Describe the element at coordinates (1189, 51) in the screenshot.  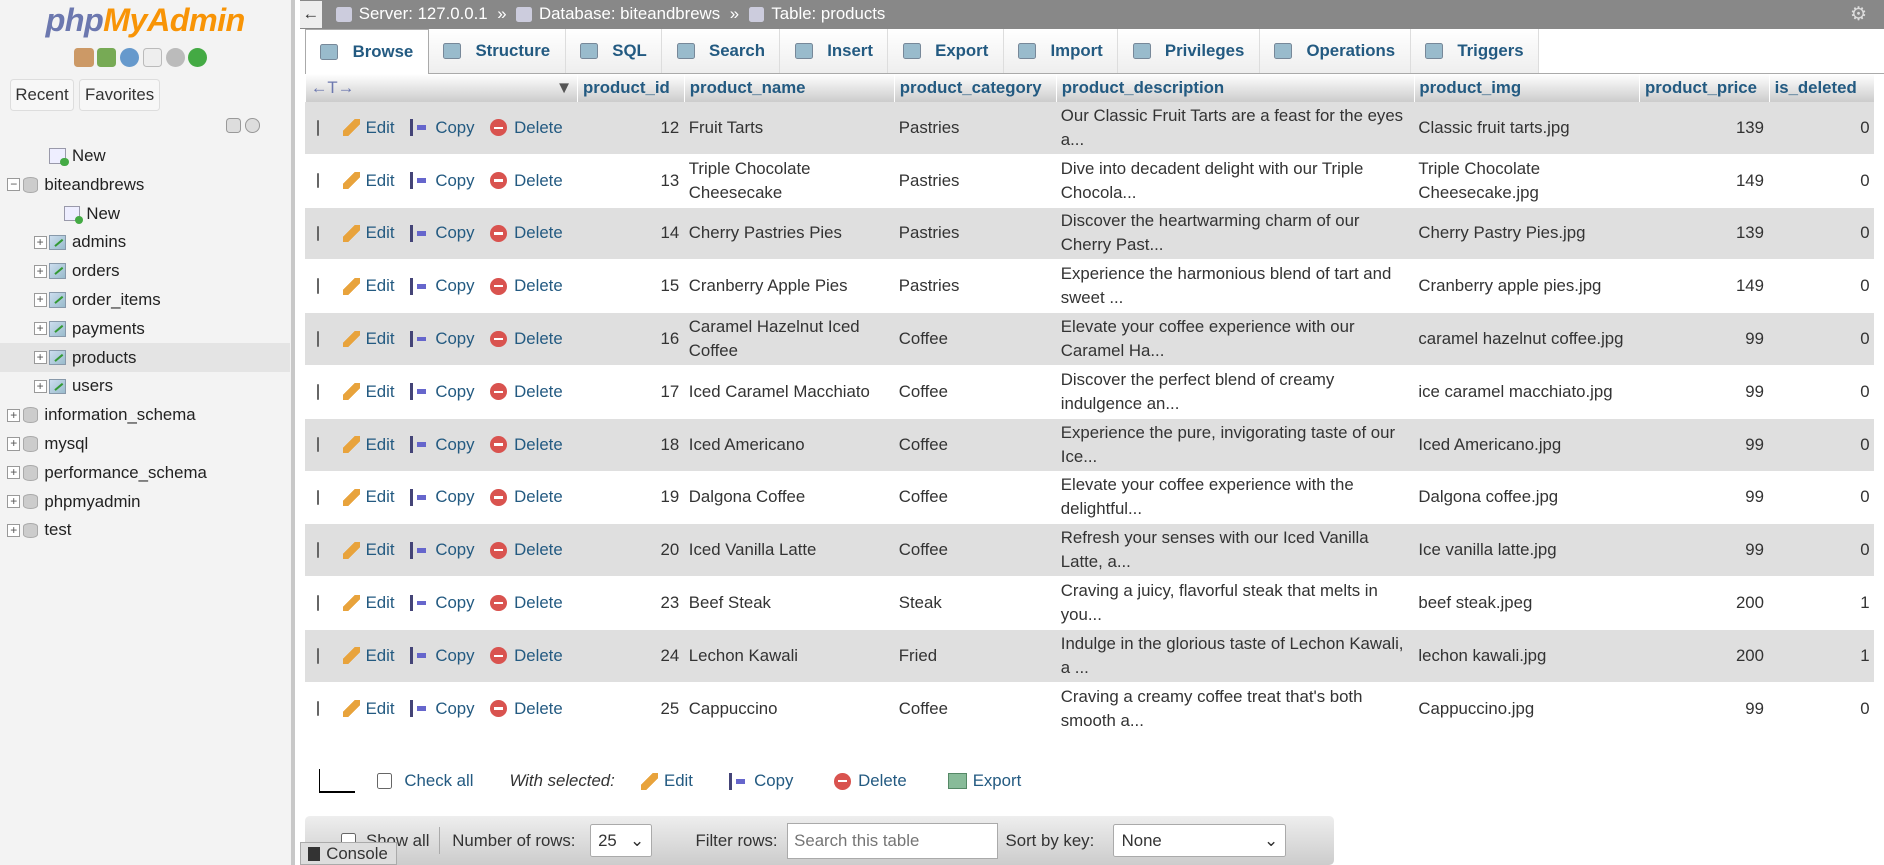
I see `tab-privileges: Privileges` at that location.